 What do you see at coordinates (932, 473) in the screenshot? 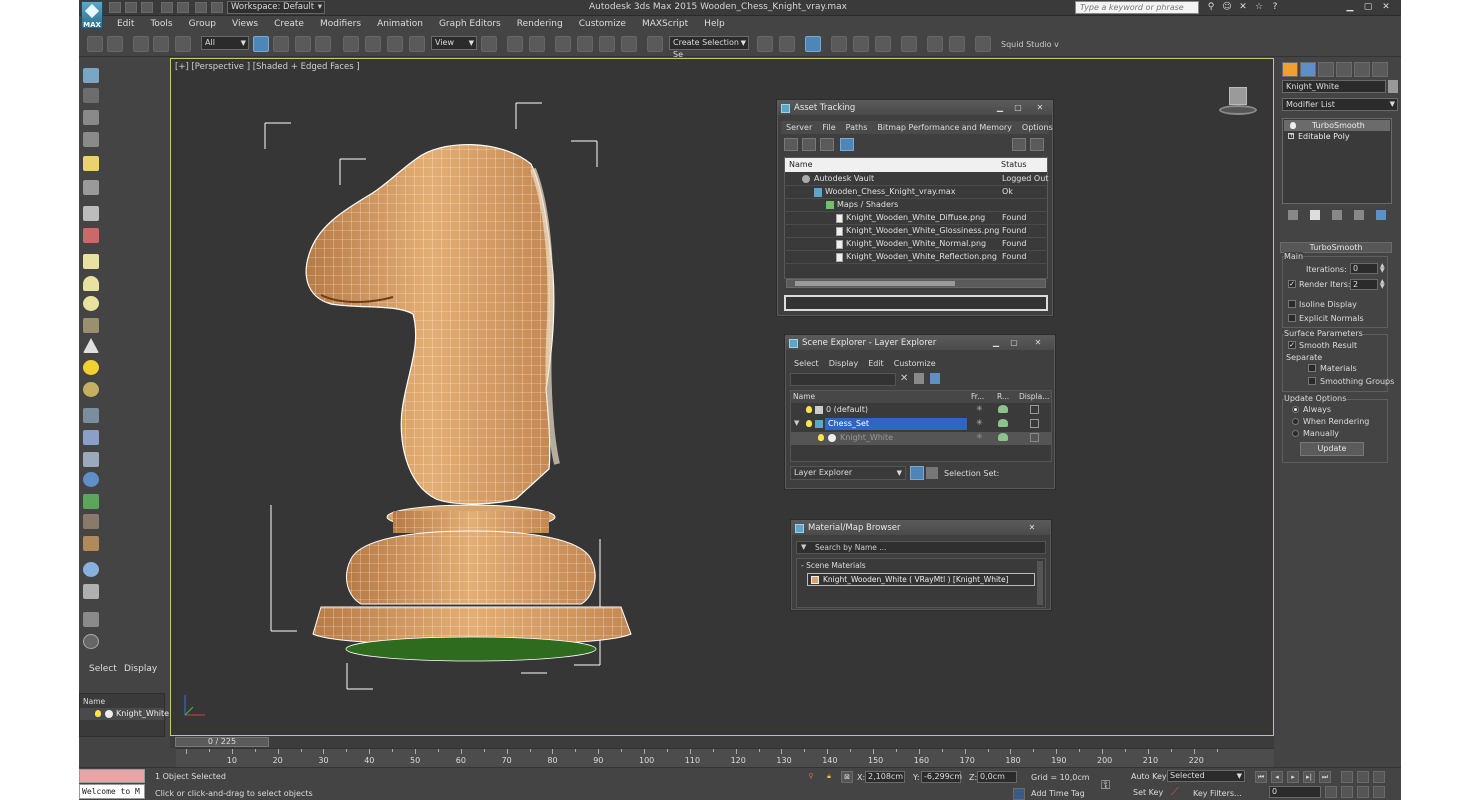
I see `hierarchy-icon` at bounding box center [932, 473].